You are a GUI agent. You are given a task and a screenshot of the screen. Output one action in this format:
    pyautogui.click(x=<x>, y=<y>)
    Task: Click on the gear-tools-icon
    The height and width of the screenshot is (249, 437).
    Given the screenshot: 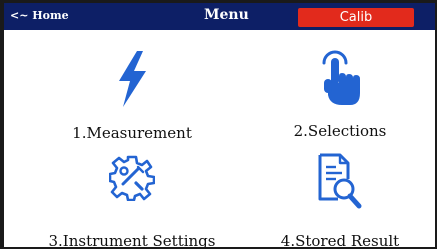 What is the action you would take?
    pyautogui.click(x=132, y=178)
    